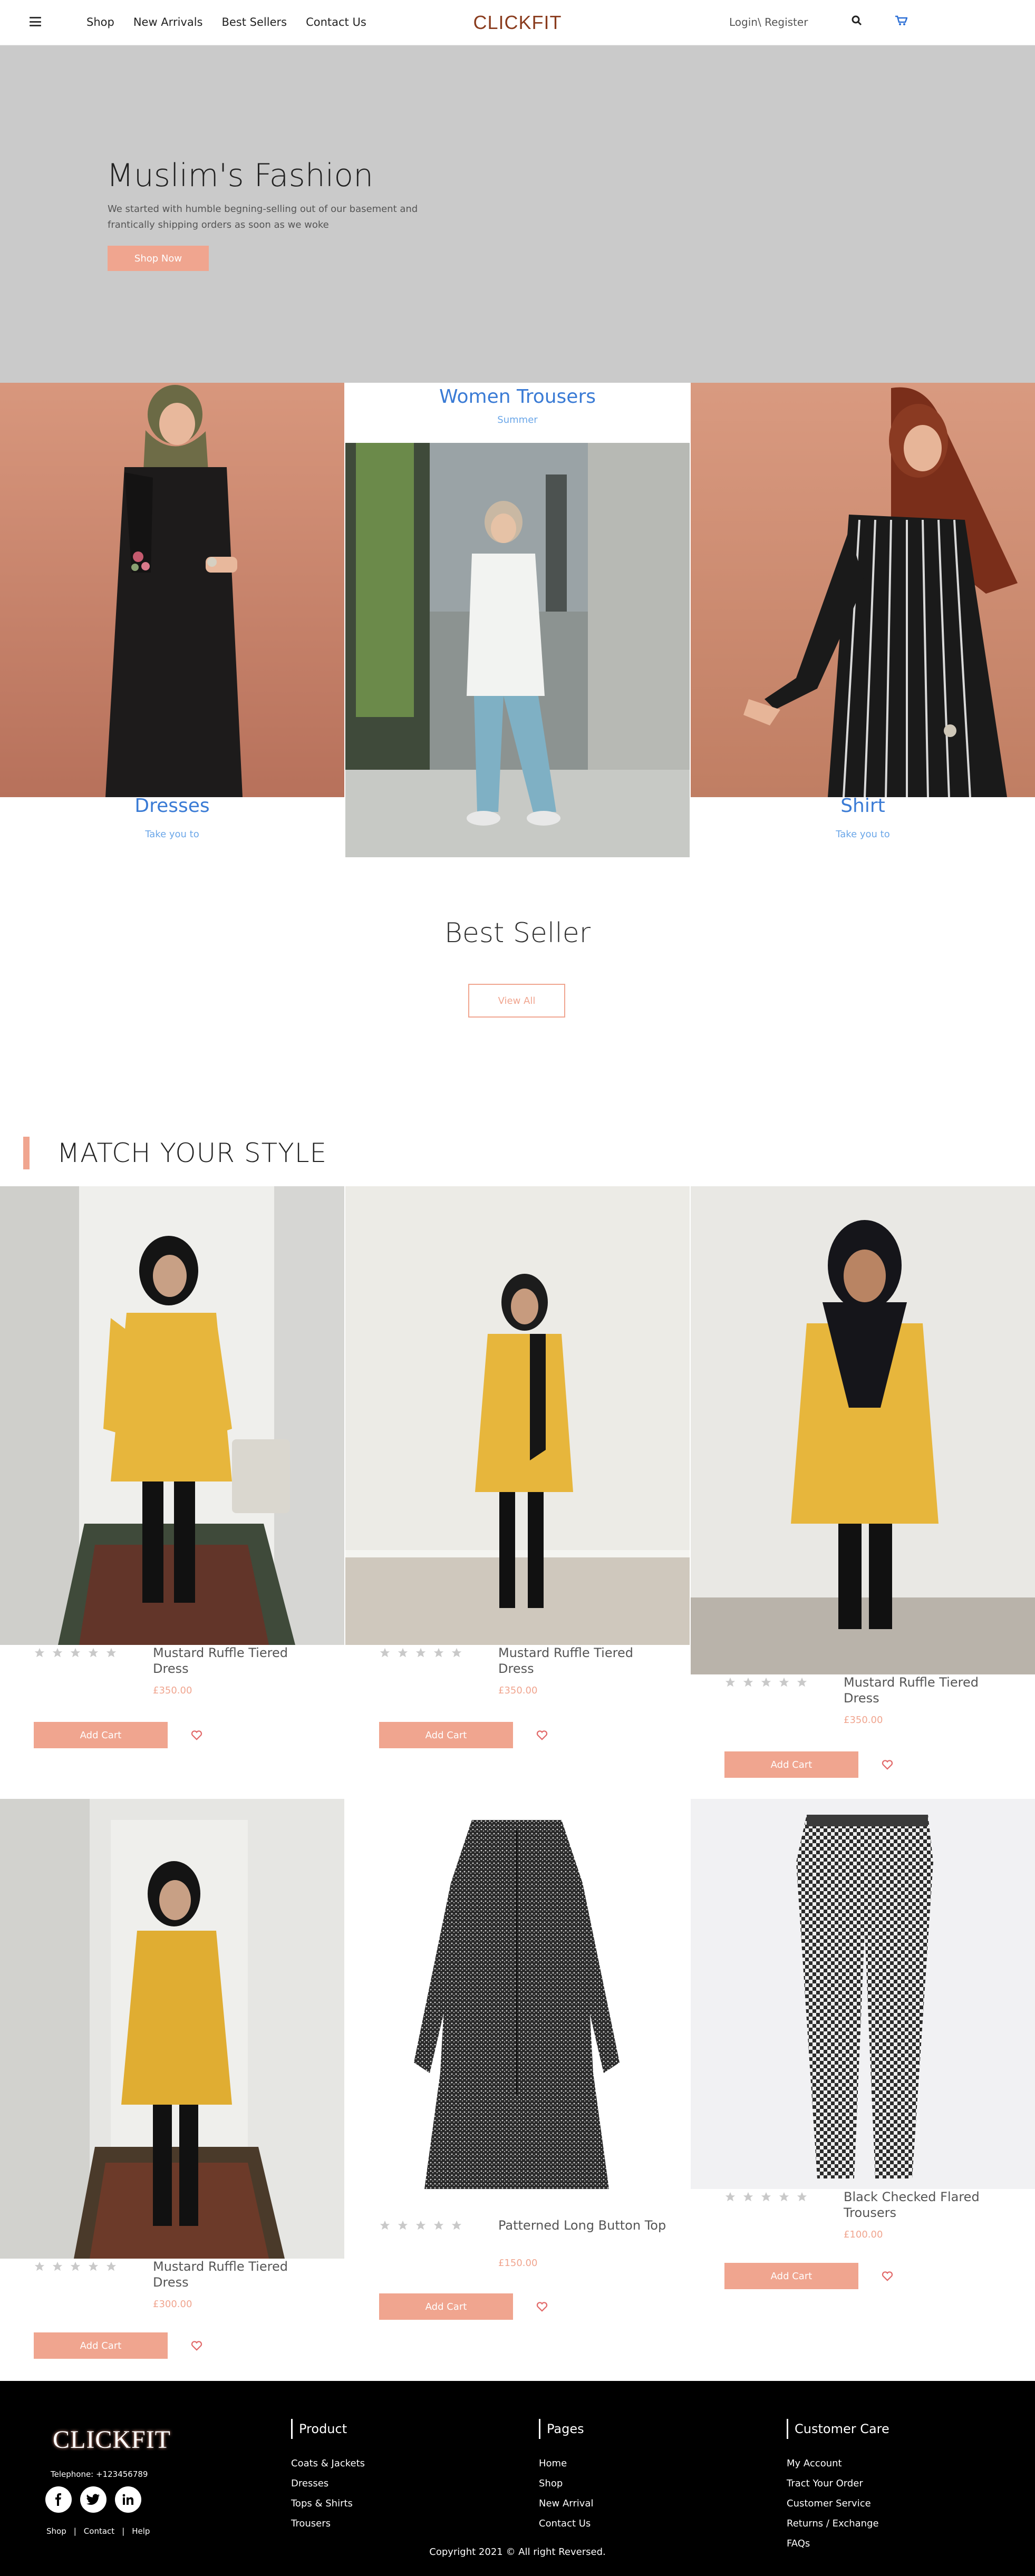 This screenshot has width=1035, height=2576. I want to click on category-women-trousers: Women Trousers Summer, so click(517, 620).